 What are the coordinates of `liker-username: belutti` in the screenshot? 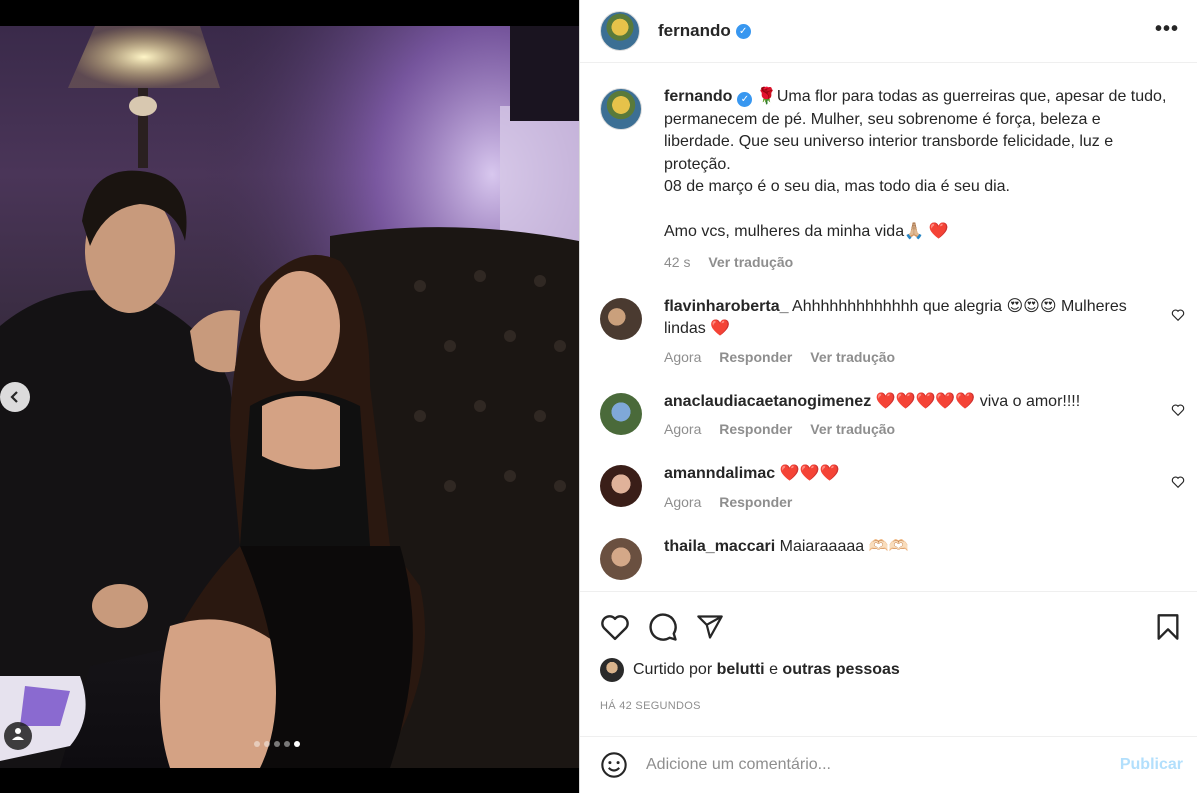 It's located at (741, 670).